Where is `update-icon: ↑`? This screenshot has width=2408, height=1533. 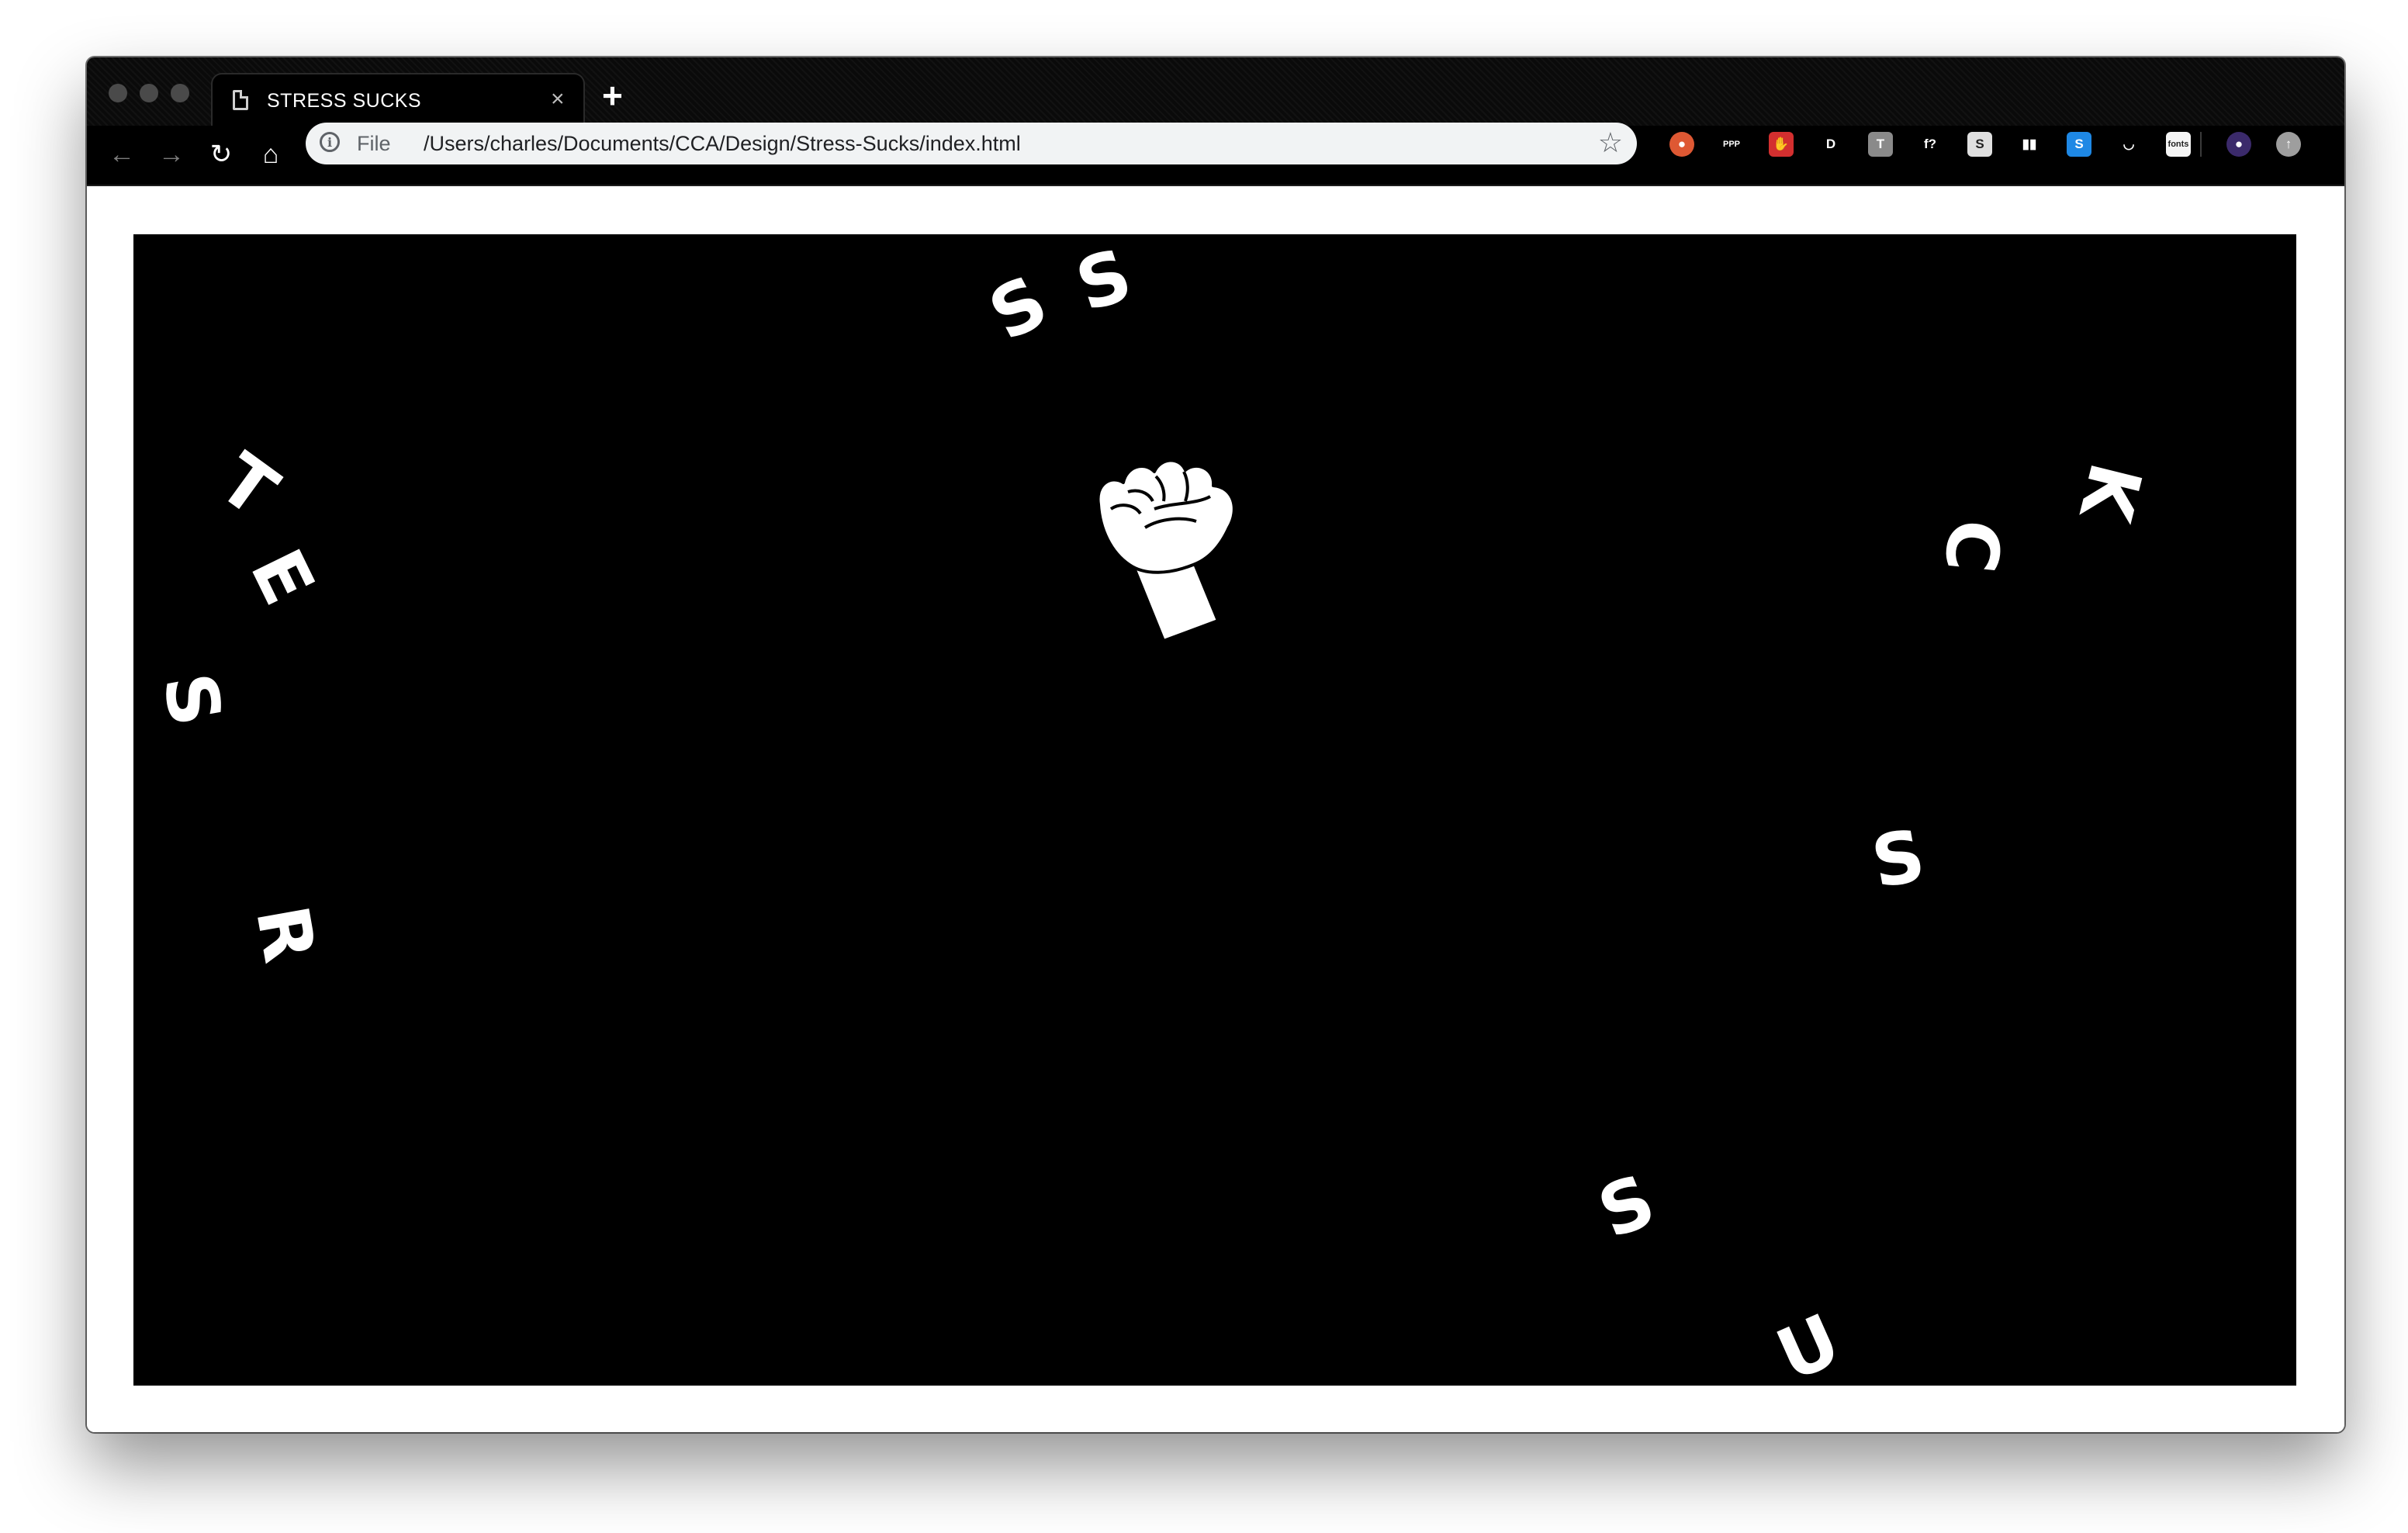
update-icon: ↑ is located at coordinates (2288, 144).